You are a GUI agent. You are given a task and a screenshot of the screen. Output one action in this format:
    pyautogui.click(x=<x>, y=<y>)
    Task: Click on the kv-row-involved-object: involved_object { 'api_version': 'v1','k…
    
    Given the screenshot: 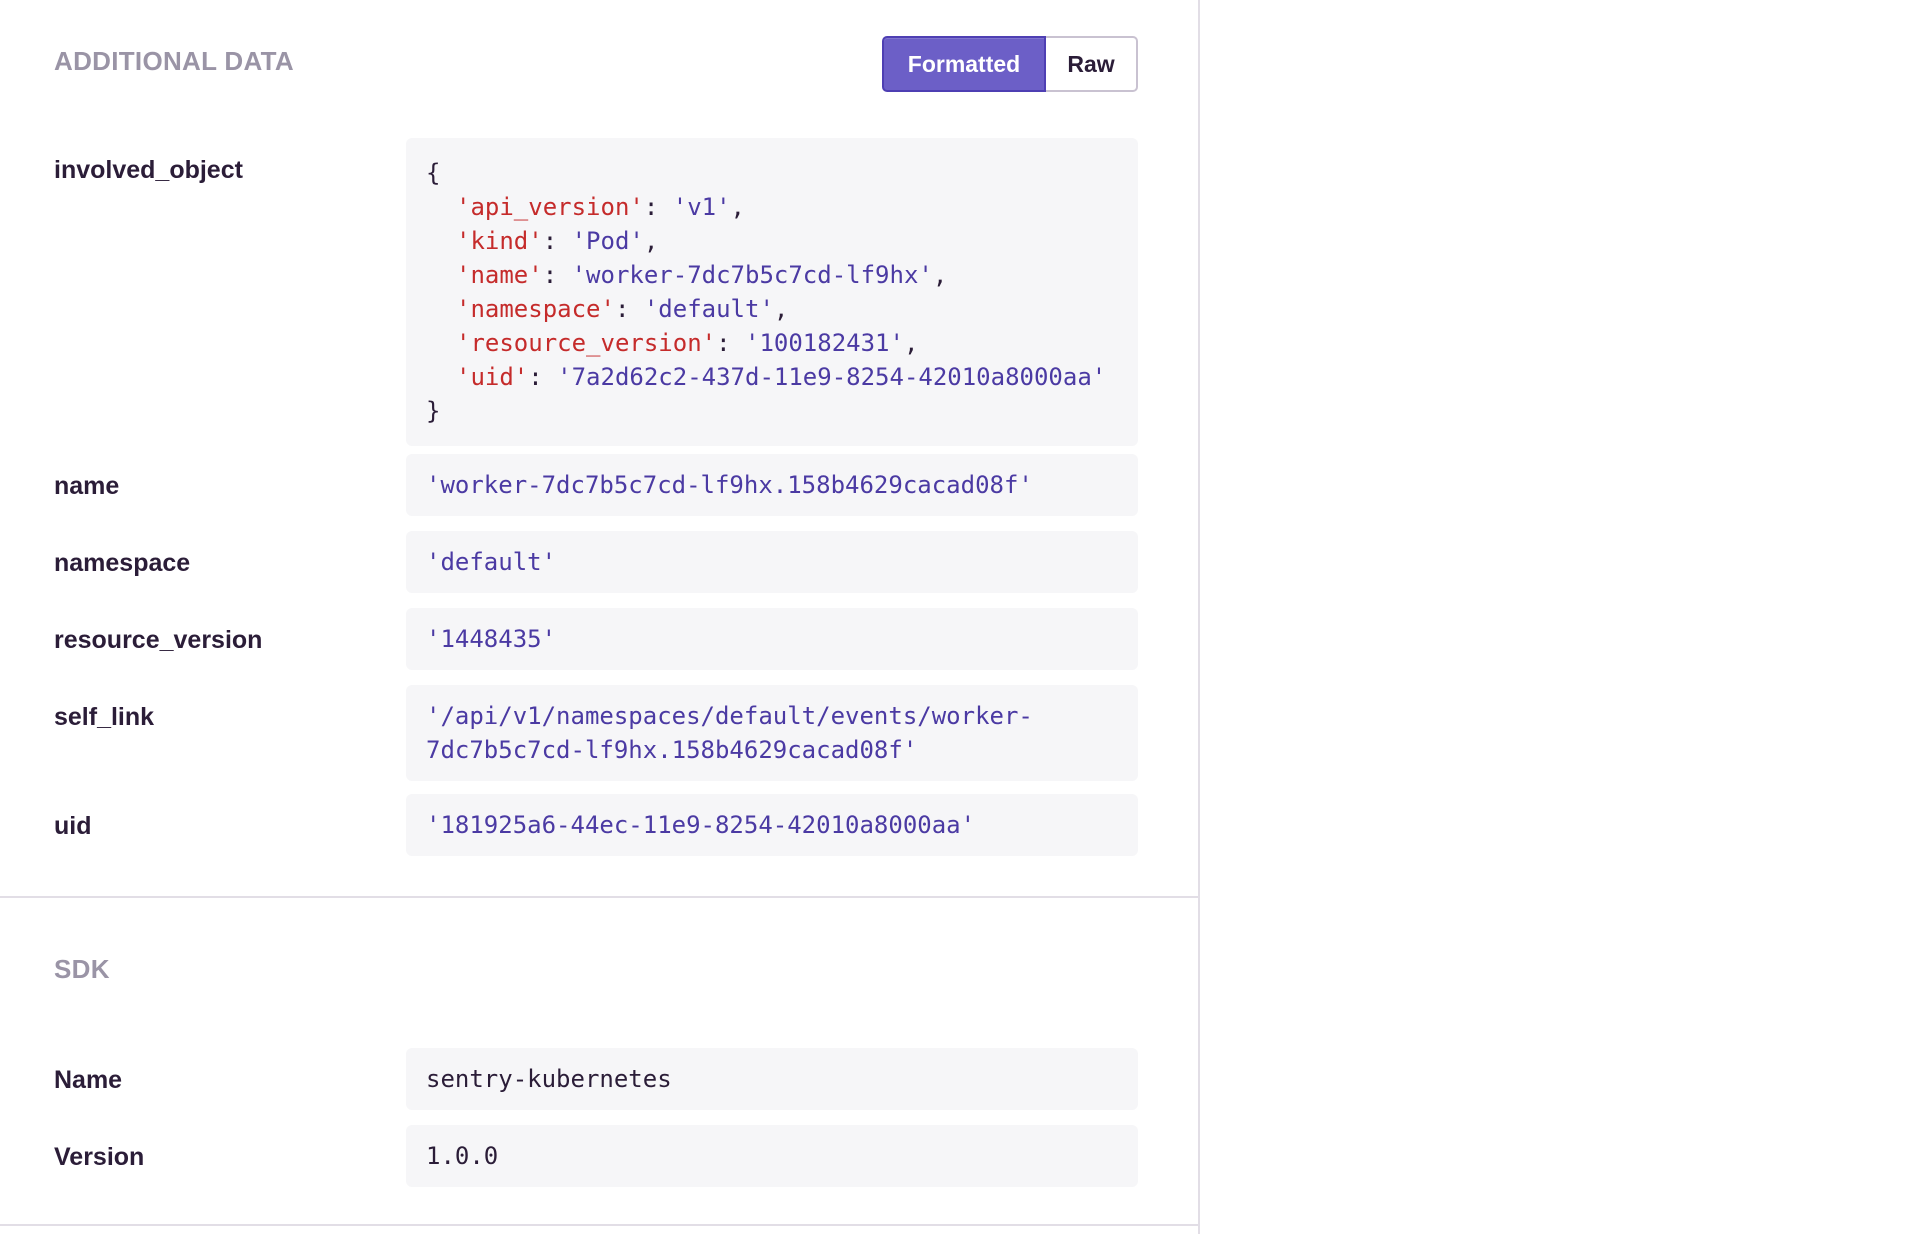 What is the action you would take?
    pyautogui.click(x=596, y=292)
    